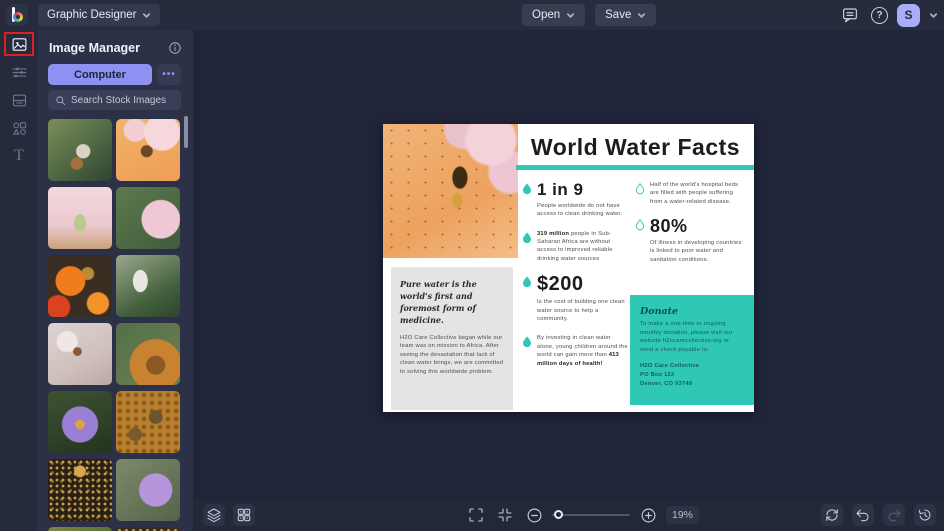 This screenshot has height=531, width=944. Describe the element at coordinates (472, 15) in the screenshot. I see `top-bar: Graphic Designer Open Save ? S` at that location.